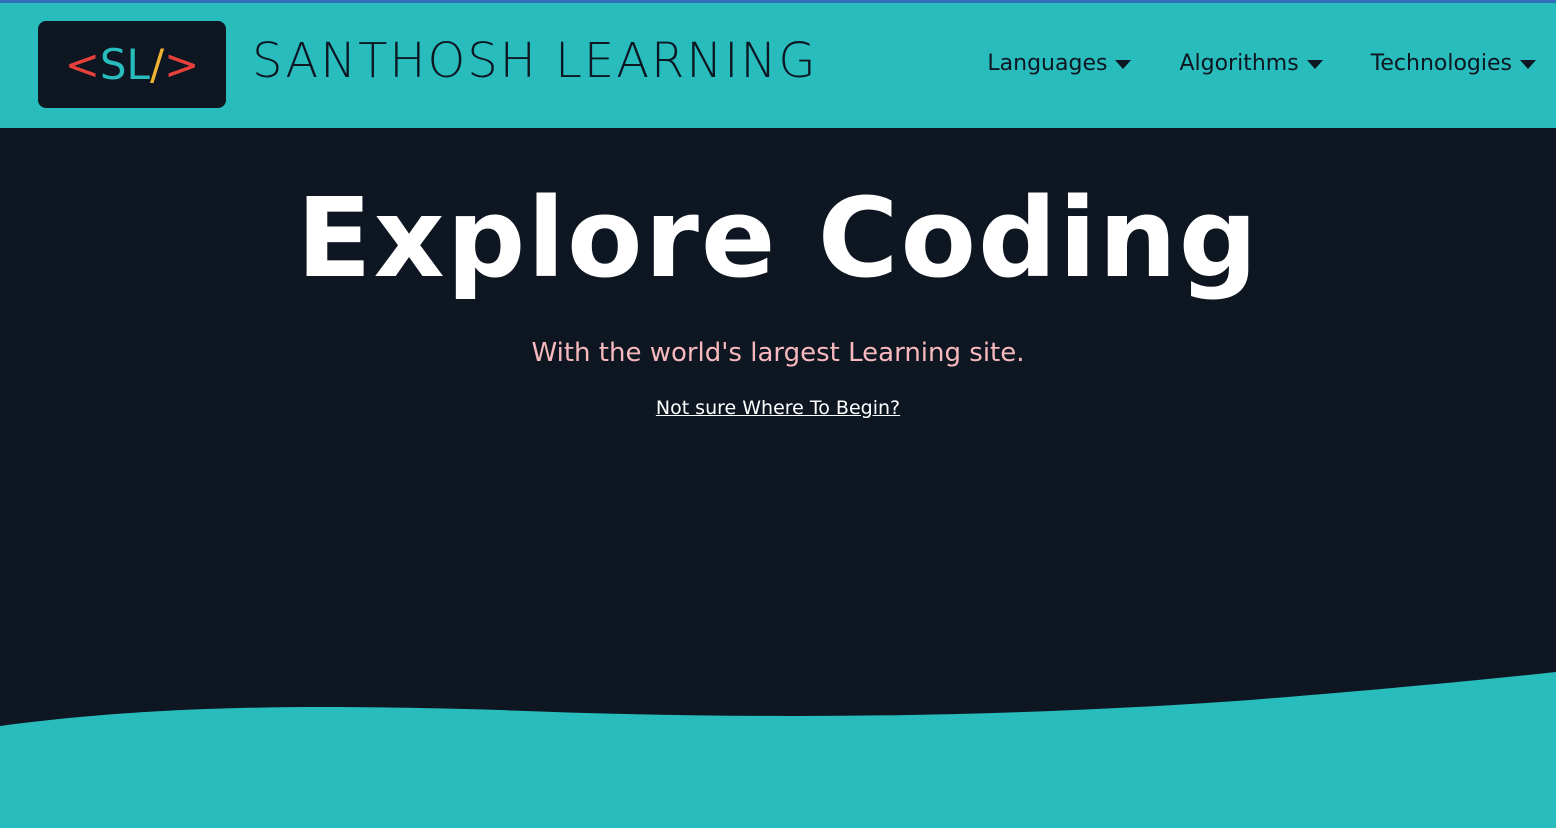 The image size is (1556, 828). I want to click on logo-close-bracket: >, so click(182, 64).